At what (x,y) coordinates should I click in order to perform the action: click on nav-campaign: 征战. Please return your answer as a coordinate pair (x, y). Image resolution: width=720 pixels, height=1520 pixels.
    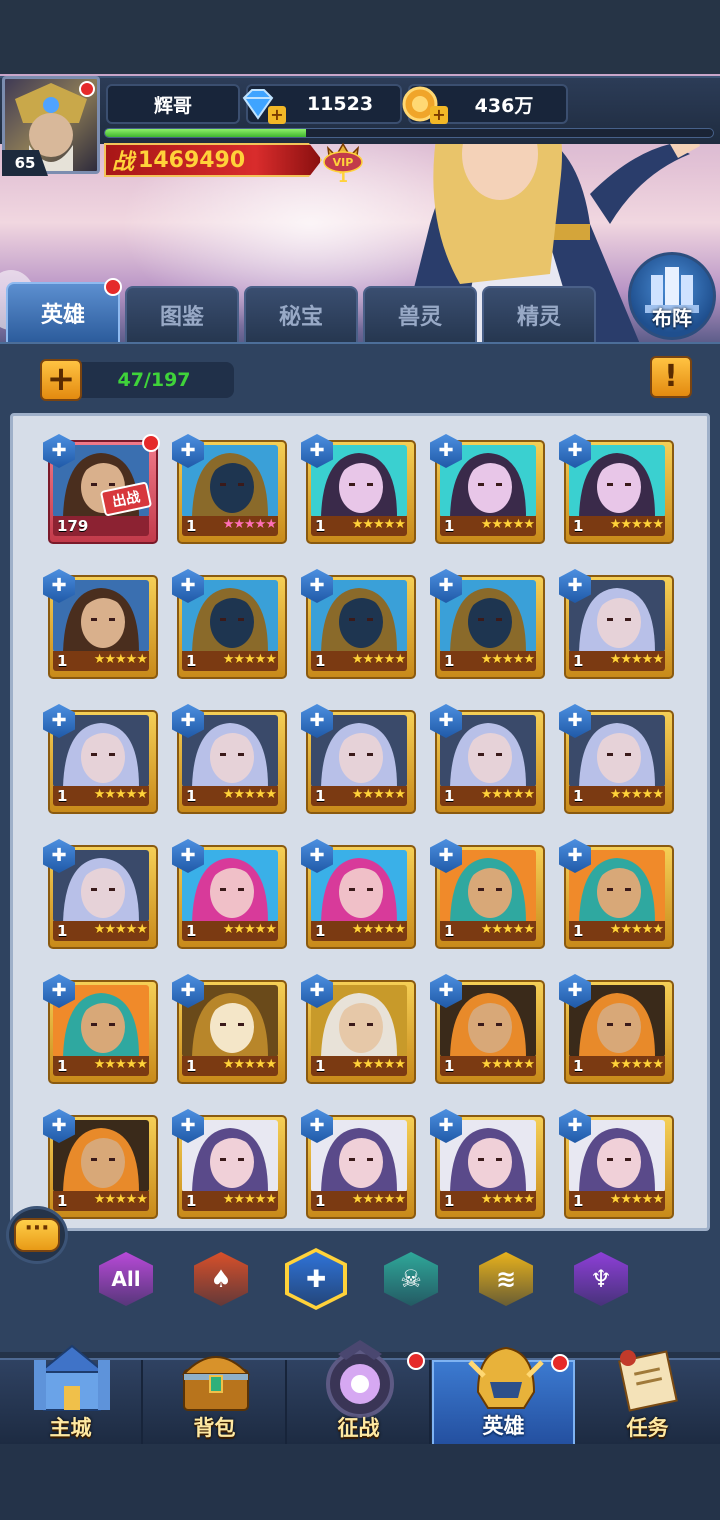
    Looking at the image, I should click on (359, 1393).